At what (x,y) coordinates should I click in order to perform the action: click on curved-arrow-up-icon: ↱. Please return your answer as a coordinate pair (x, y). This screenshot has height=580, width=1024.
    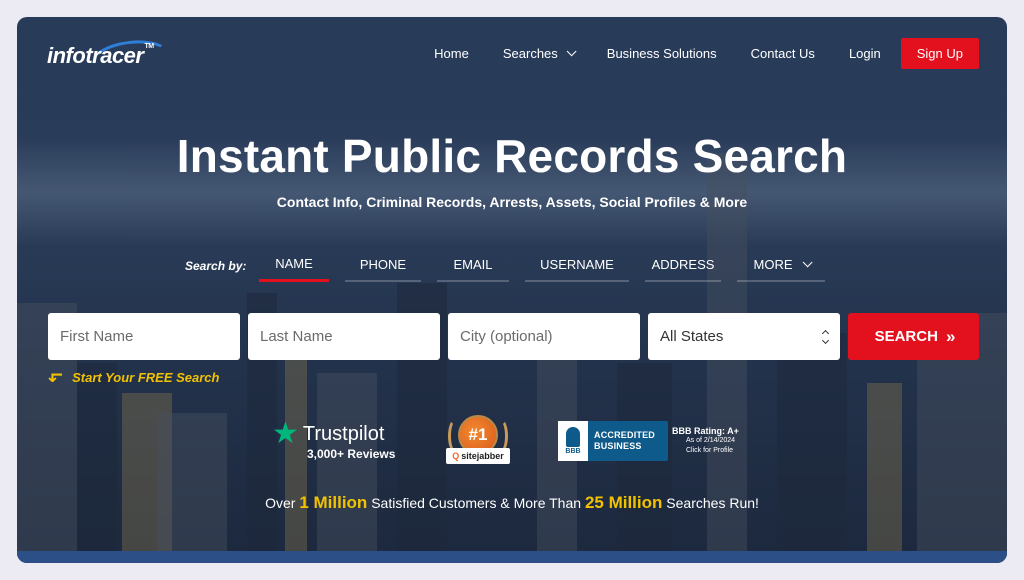
    Looking at the image, I should click on (56, 377).